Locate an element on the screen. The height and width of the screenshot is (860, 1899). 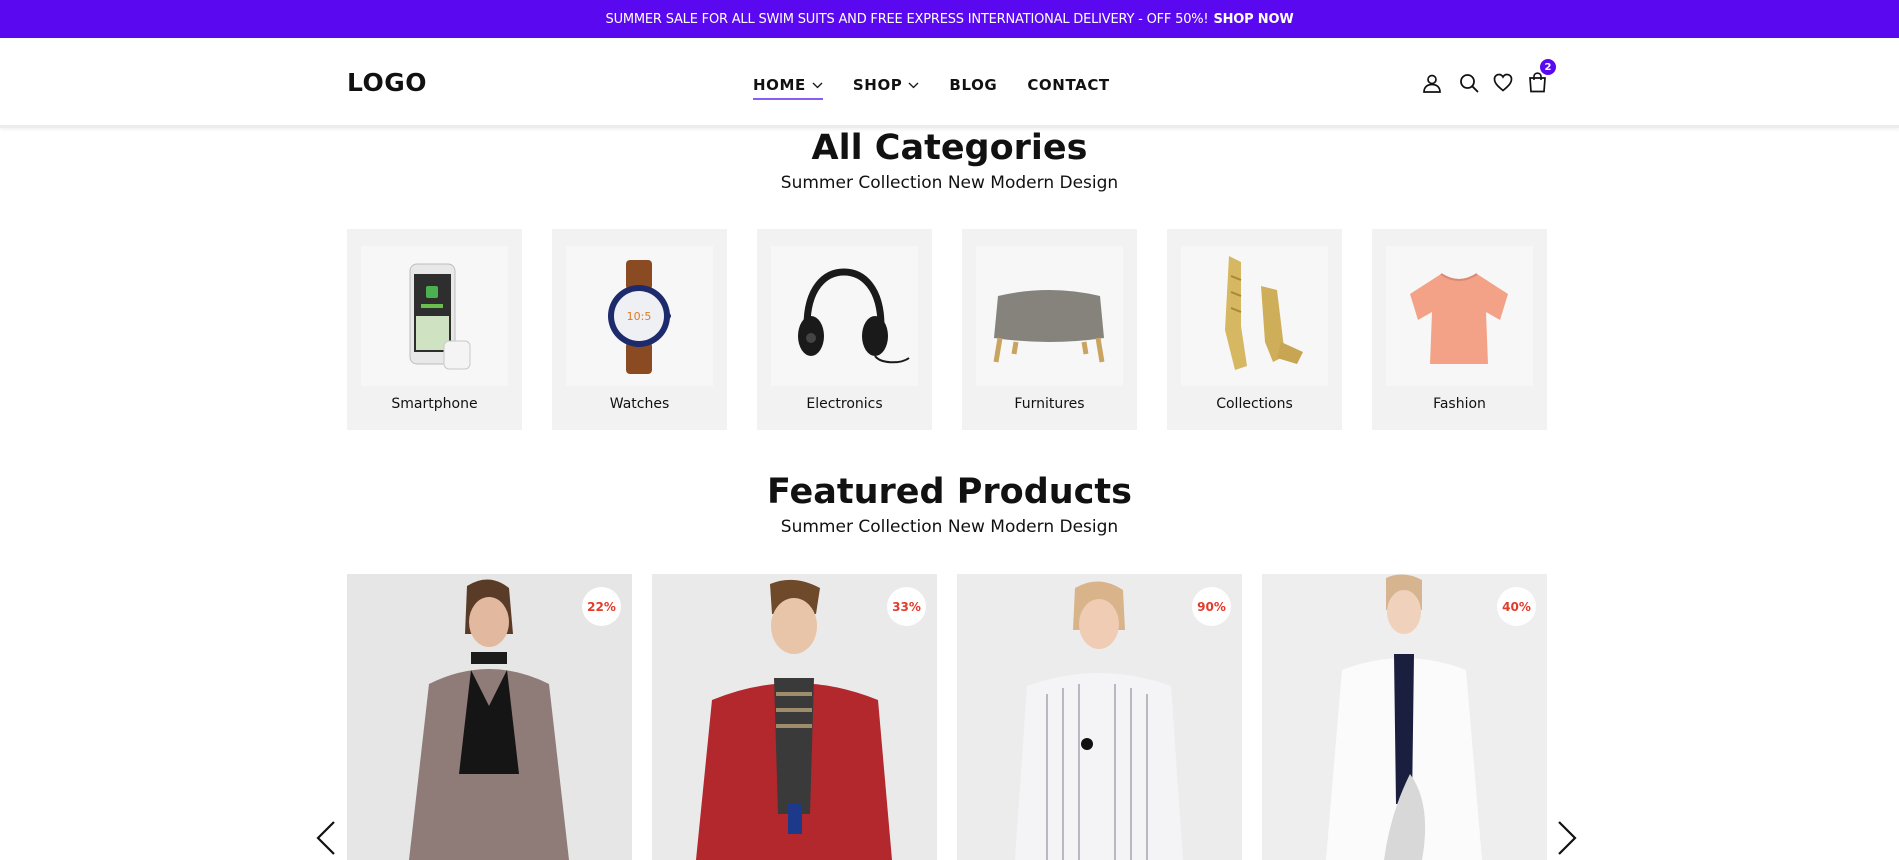
shop-now-link: SHOP NOW is located at coordinates (1253, 19).